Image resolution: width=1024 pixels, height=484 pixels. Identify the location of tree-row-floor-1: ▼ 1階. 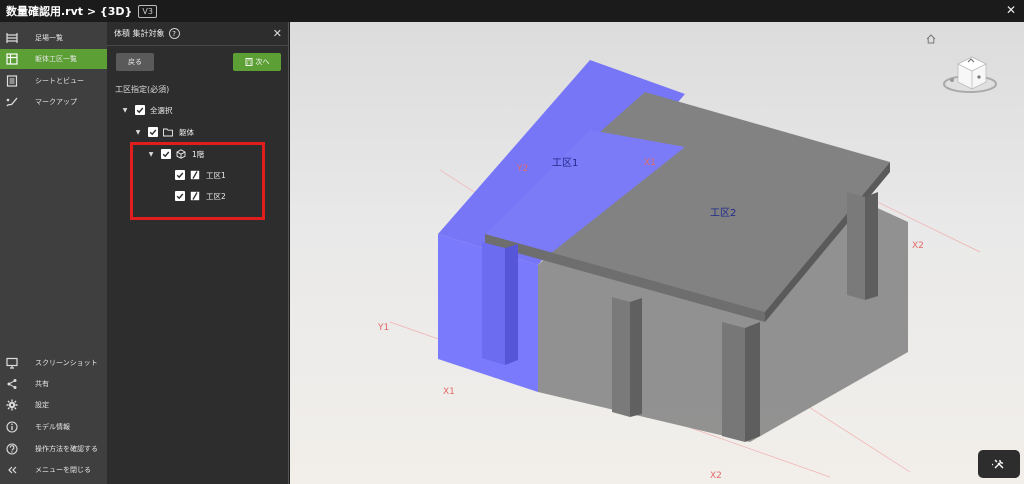
(175, 154).